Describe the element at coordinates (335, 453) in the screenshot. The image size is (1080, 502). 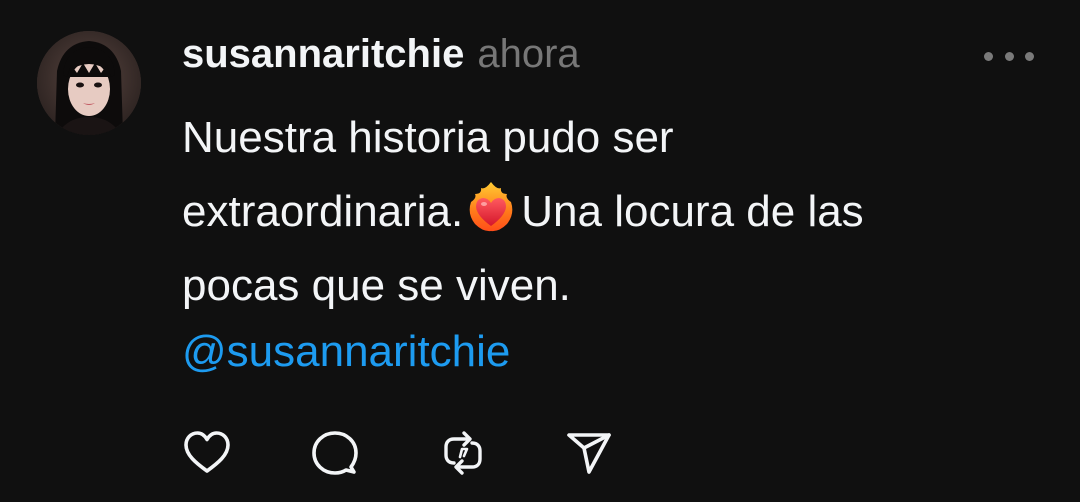
I see `comment-bubble-icon` at that location.